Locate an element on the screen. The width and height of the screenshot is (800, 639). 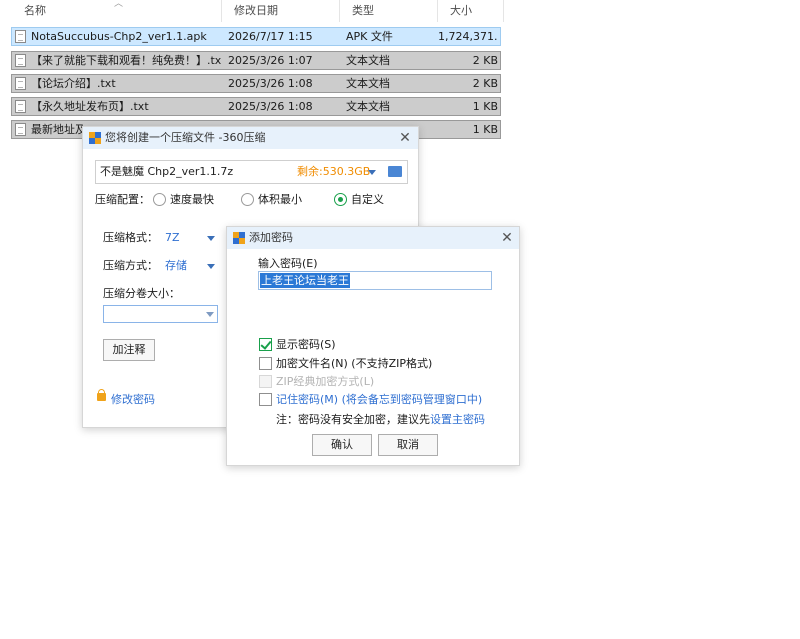
file-name: 【论坛介绍】.txt is located at coordinates (73, 83).